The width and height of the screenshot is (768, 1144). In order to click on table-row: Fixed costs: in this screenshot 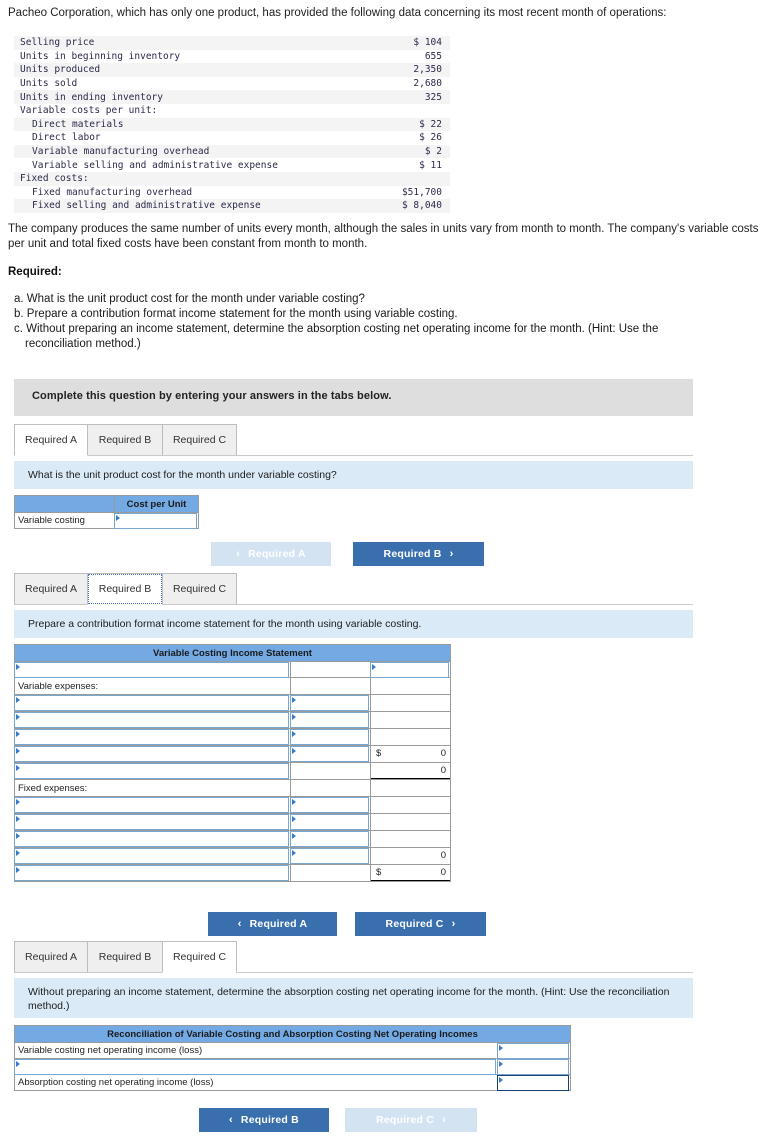, I will do `click(232, 178)`.